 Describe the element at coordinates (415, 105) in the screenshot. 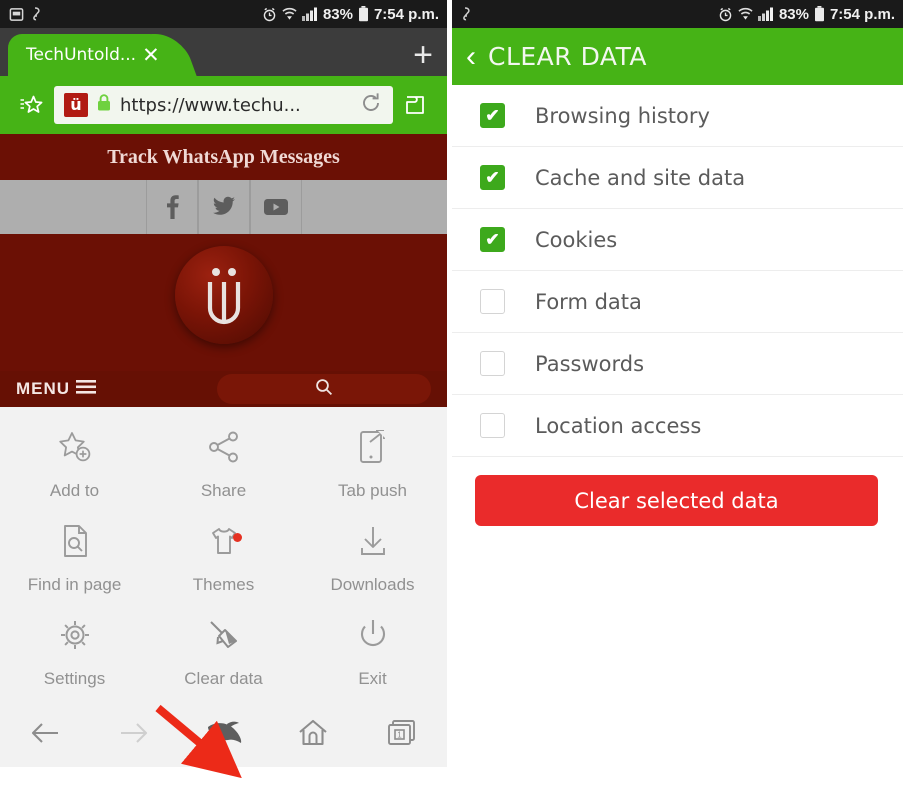

I see `puzzle-extension-icon` at that location.